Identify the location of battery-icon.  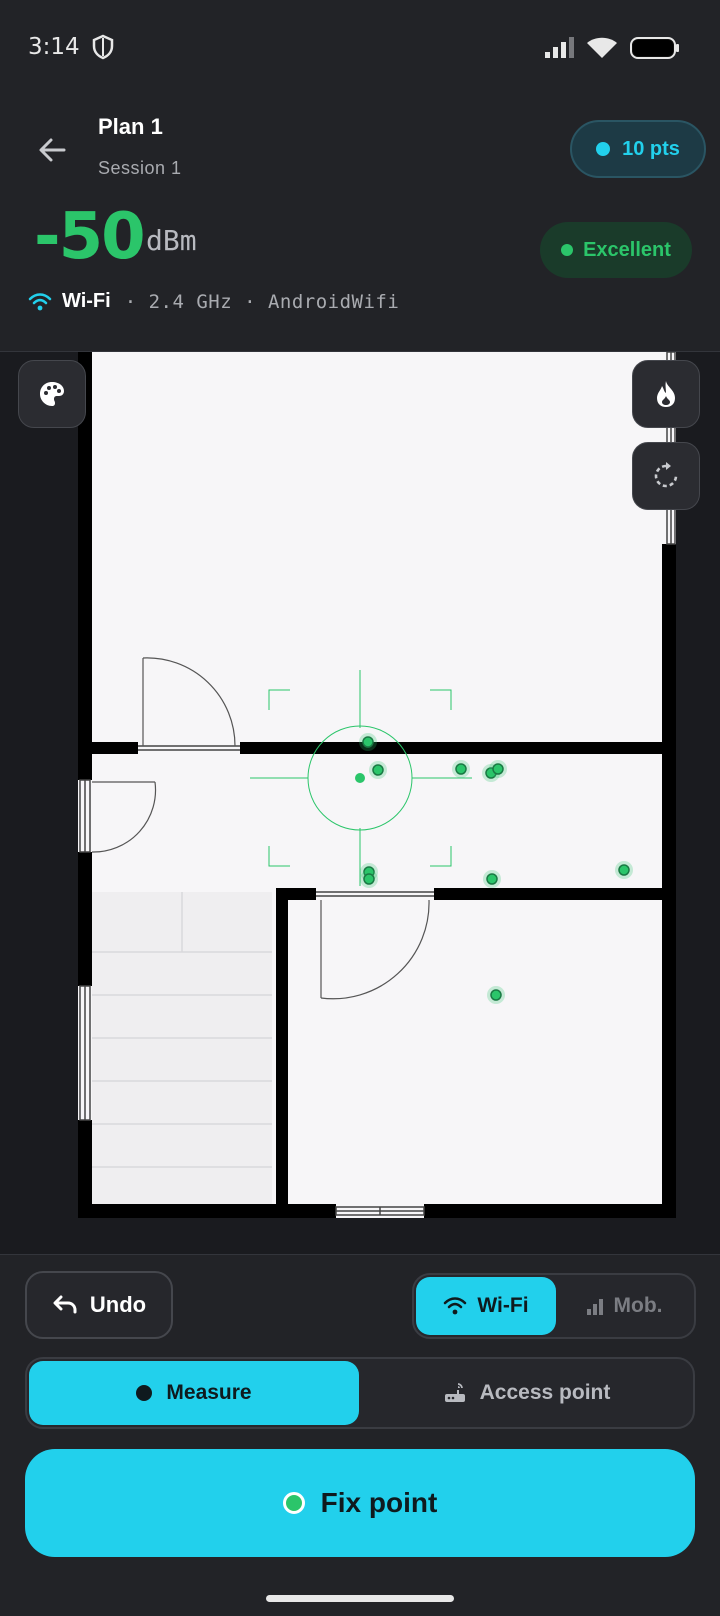
(654, 48).